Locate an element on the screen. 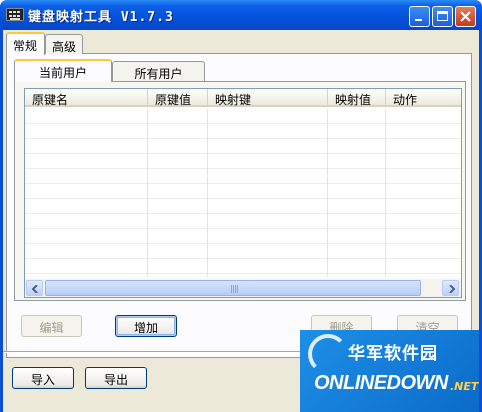  edit-button: 编辑 is located at coordinates (51, 326).